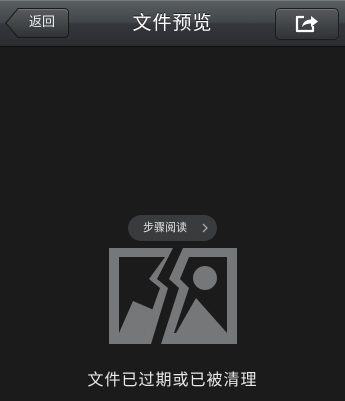 The width and height of the screenshot is (345, 401). I want to click on page-title: 文件预览, so click(172, 23).